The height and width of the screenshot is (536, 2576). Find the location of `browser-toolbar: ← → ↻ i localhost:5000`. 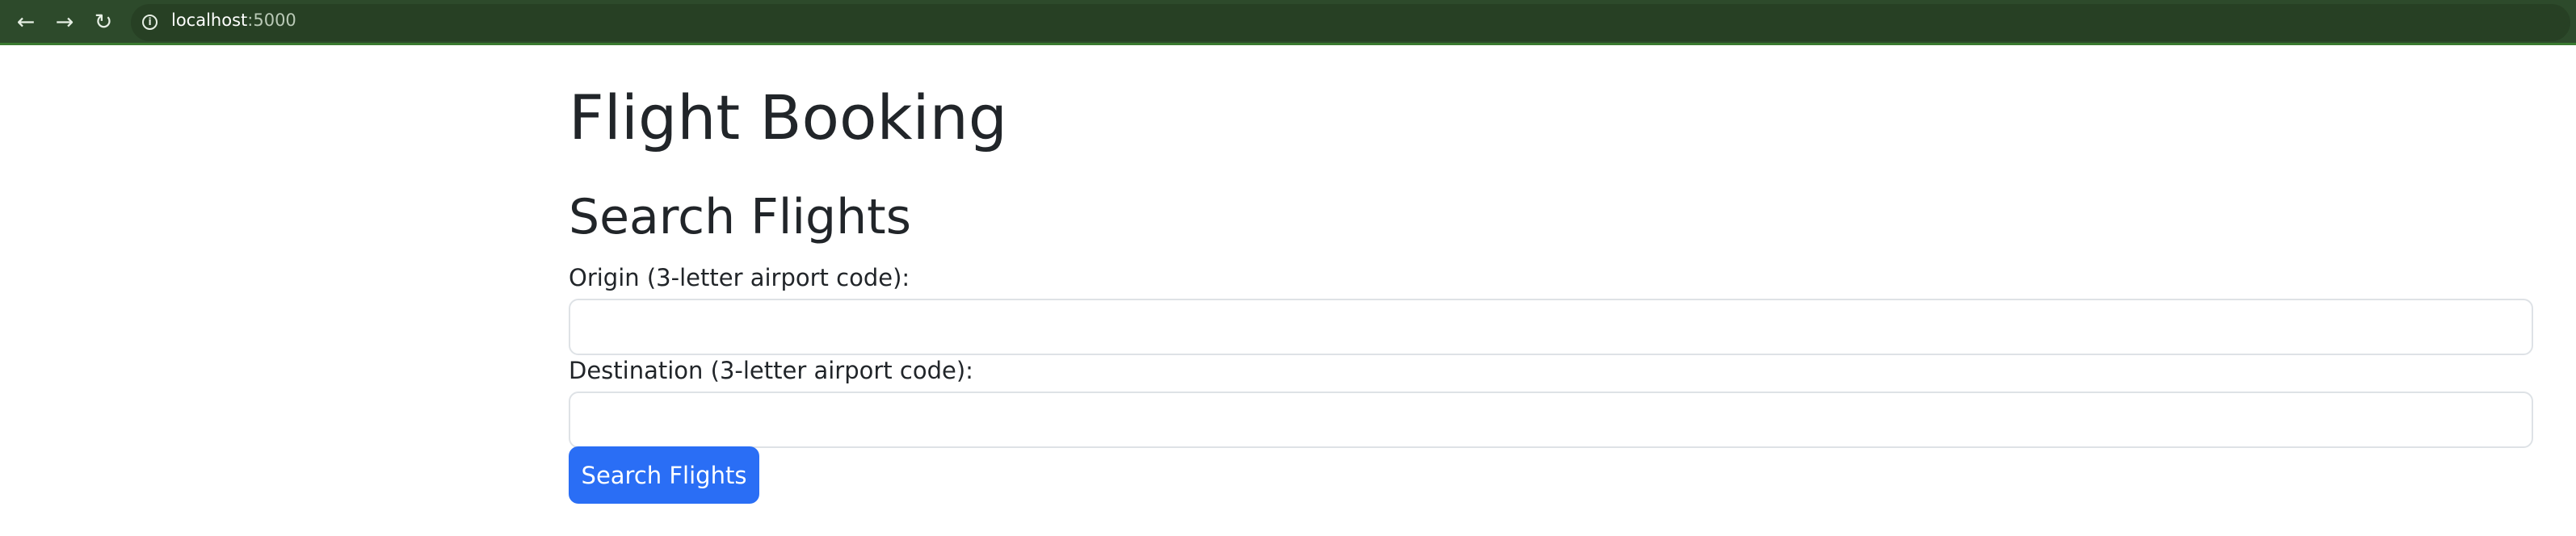

browser-toolbar: ← → ↻ i localhost:5000 is located at coordinates (1288, 22).